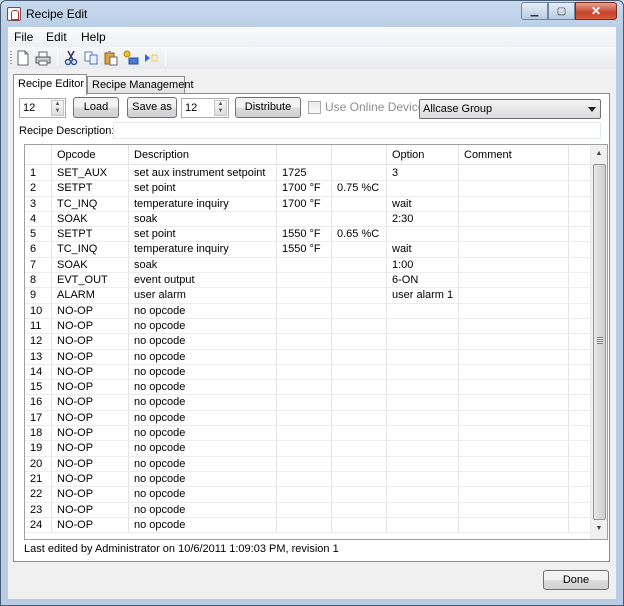 This screenshot has height=606, width=624. What do you see at coordinates (357, 130) in the screenshot?
I see `recipe-description-input` at bounding box center [357, 130].